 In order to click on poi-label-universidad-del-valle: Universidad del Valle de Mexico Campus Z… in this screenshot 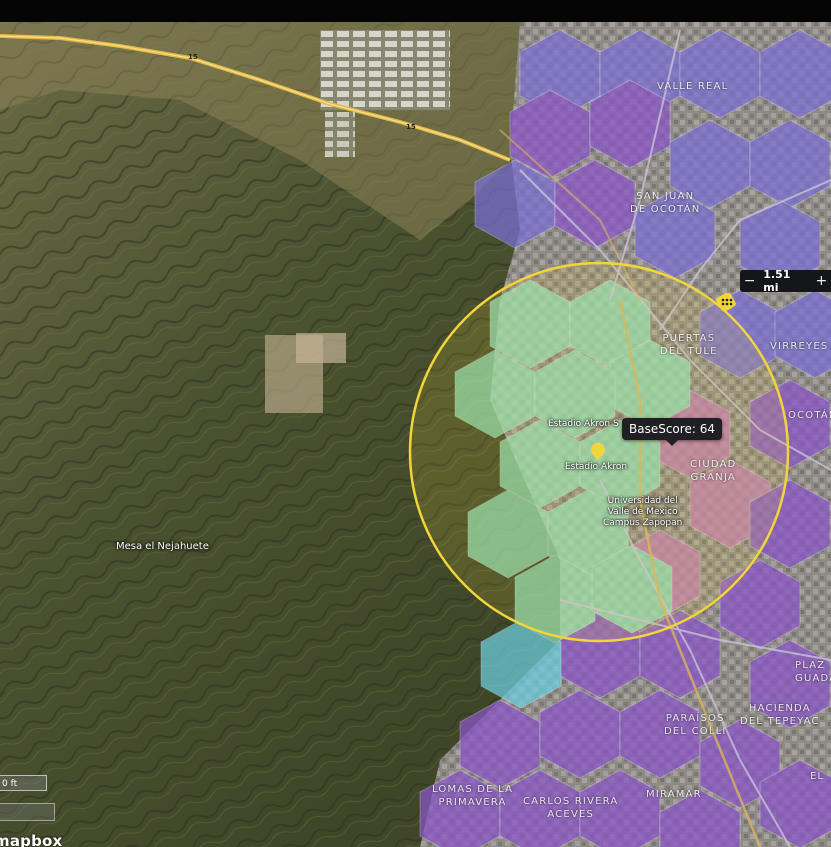, I will do `click(643, 512)`.